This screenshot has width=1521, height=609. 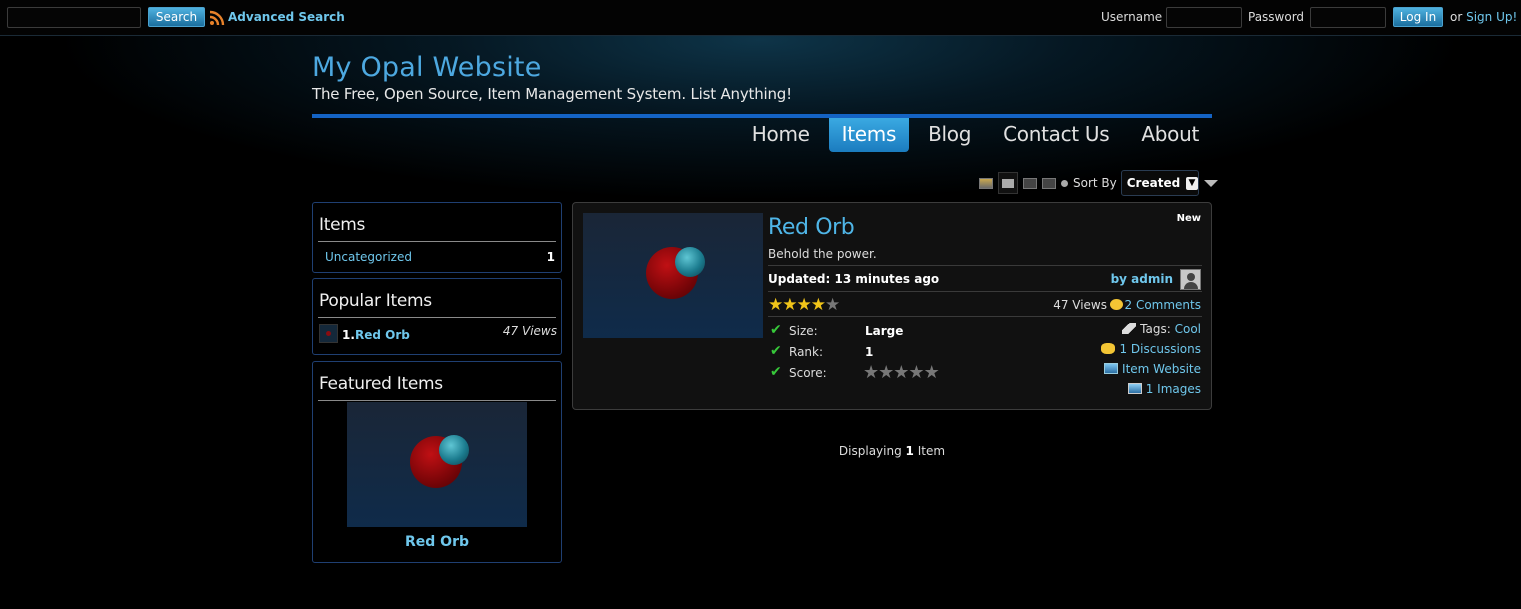 I want to click on nav-contact-us: Contact Us, so click(x=1056, y=135).